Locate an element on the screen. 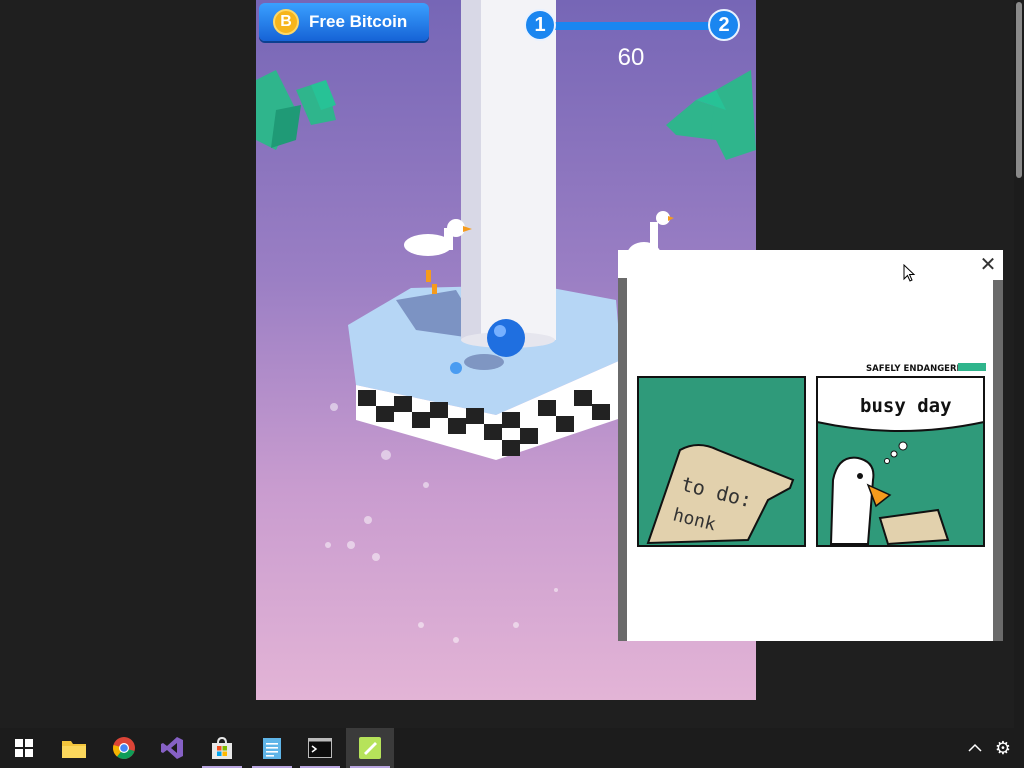  notepad-icon is located at coordinates (272, 748).